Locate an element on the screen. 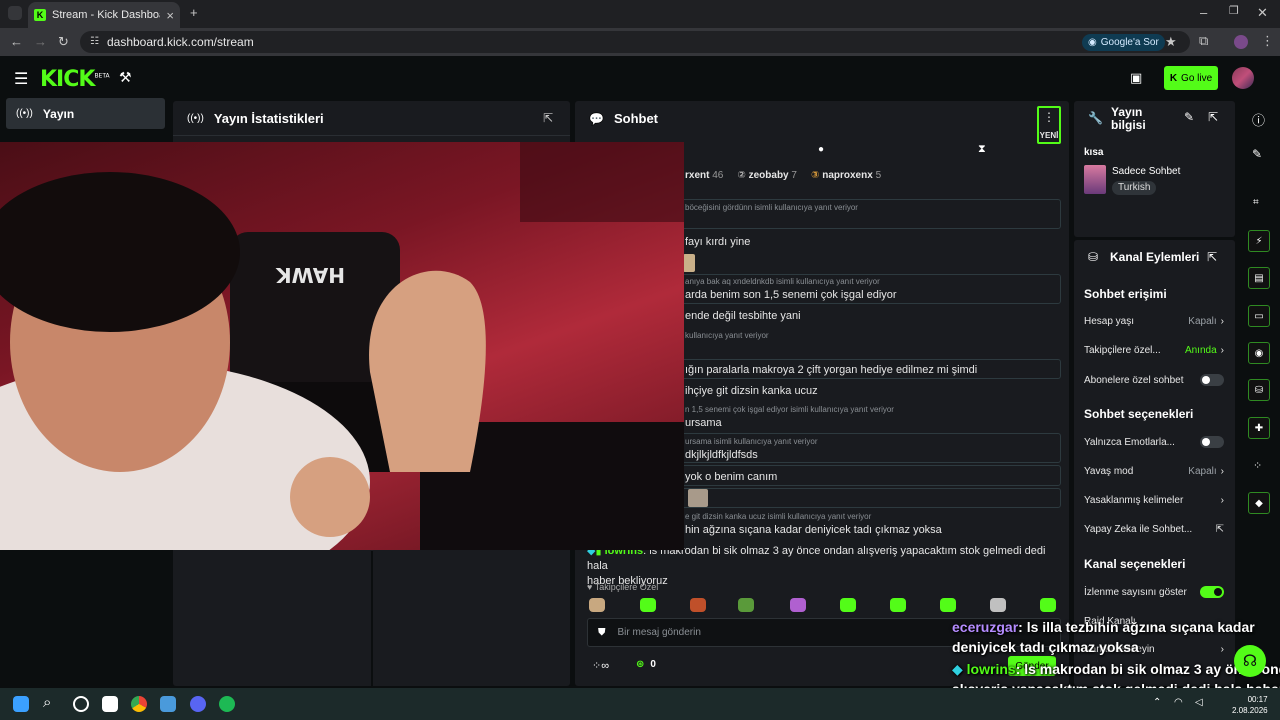 The height and width of the screenshot is (720, 1280). rail-dots-icon: ⁘ is located at coordinates (1257, 465).